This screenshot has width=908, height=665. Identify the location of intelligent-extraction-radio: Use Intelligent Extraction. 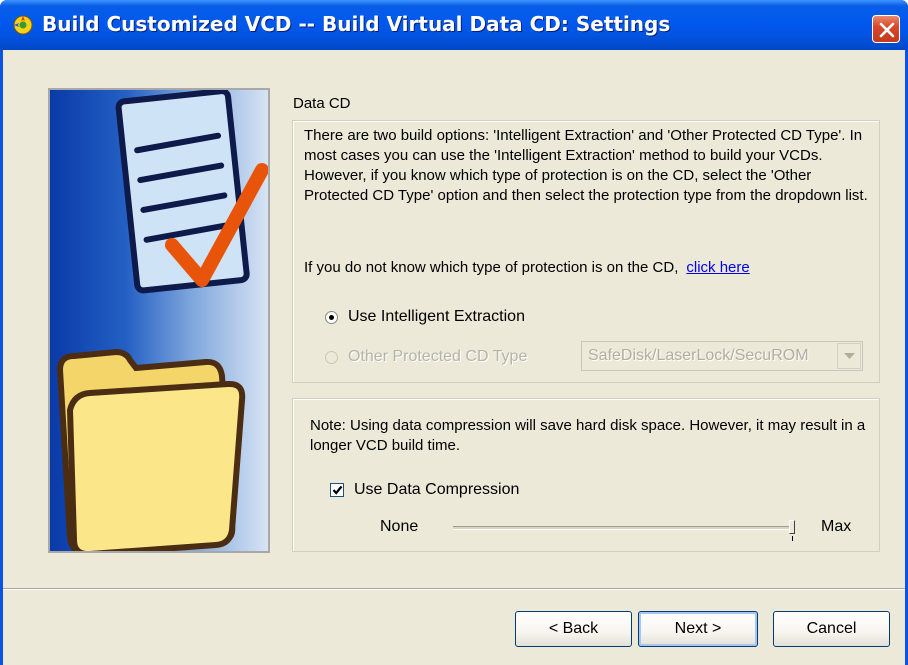
(425, 317).